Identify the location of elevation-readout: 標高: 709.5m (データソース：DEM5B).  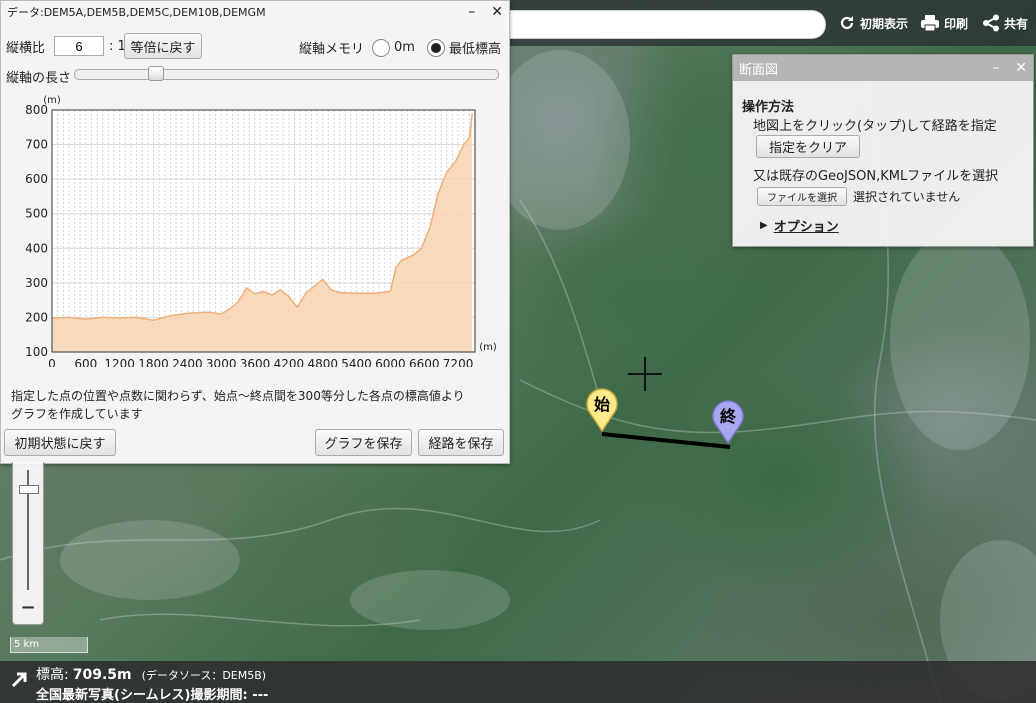
(151, 674).